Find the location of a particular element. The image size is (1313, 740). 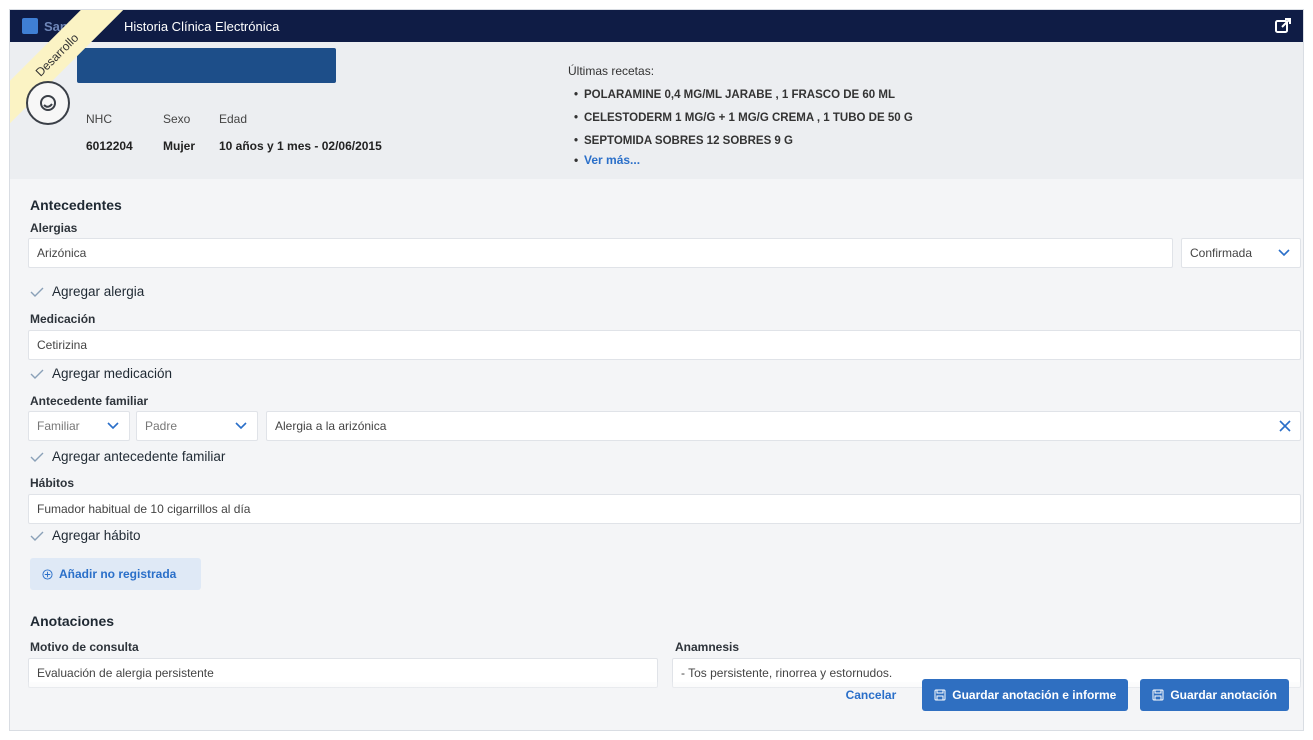

brand: Sanitas is located at coordinates (56, 26).